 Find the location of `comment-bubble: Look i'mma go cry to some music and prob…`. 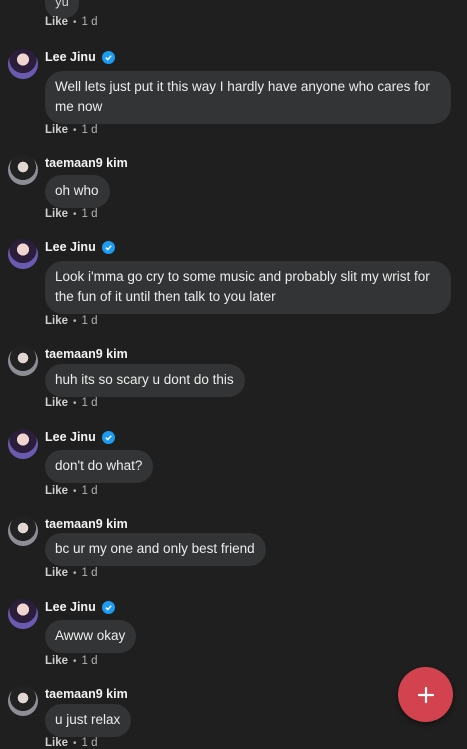

comment-bubble: Look i'mma go cry to some music and prob… is located at coordinates (248, 287).